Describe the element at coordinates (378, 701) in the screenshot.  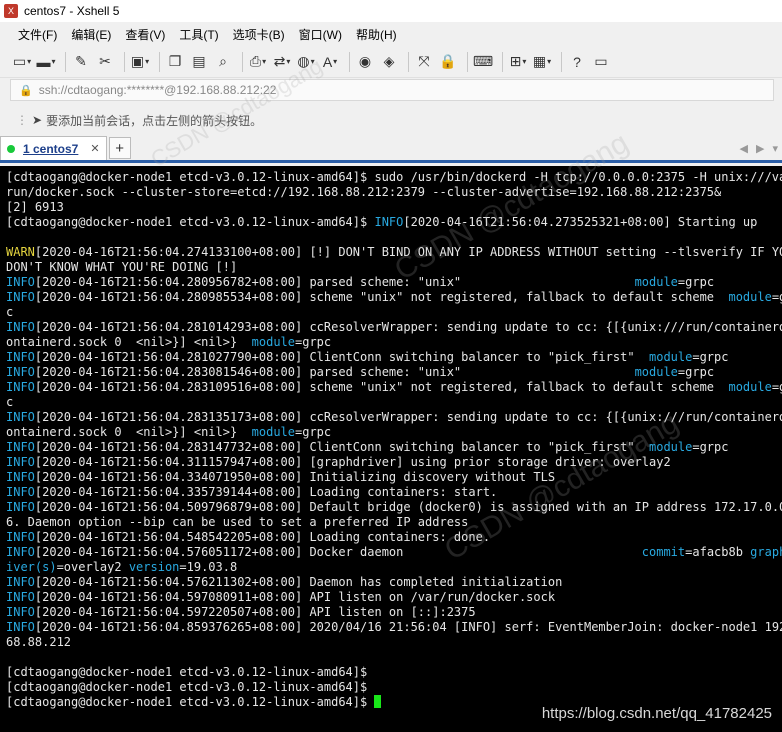
I see `terminal-cursor` at that location.